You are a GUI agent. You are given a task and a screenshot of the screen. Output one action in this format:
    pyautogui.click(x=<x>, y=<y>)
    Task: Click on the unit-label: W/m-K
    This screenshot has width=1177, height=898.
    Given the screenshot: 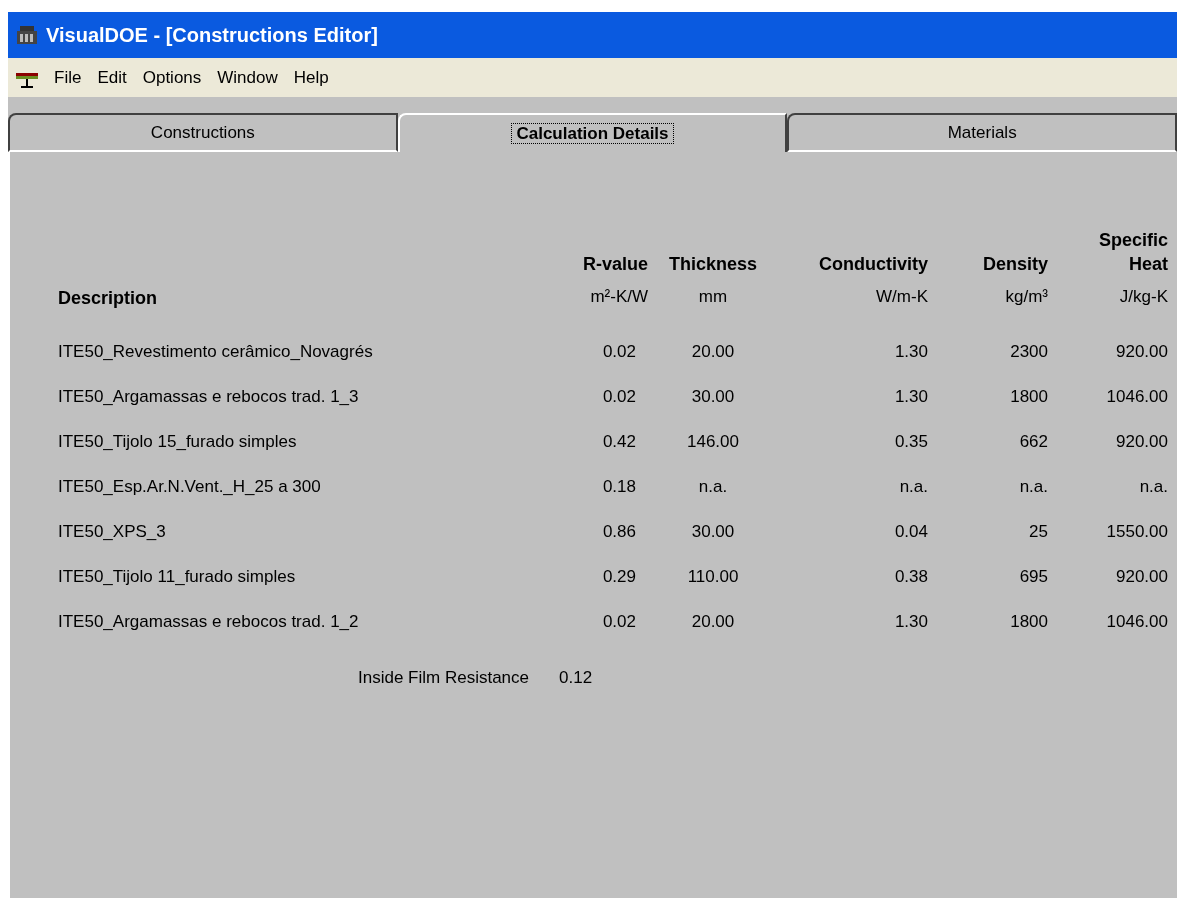 What is the action you would take?
    pyautogui.click(x=902, y=297)
    